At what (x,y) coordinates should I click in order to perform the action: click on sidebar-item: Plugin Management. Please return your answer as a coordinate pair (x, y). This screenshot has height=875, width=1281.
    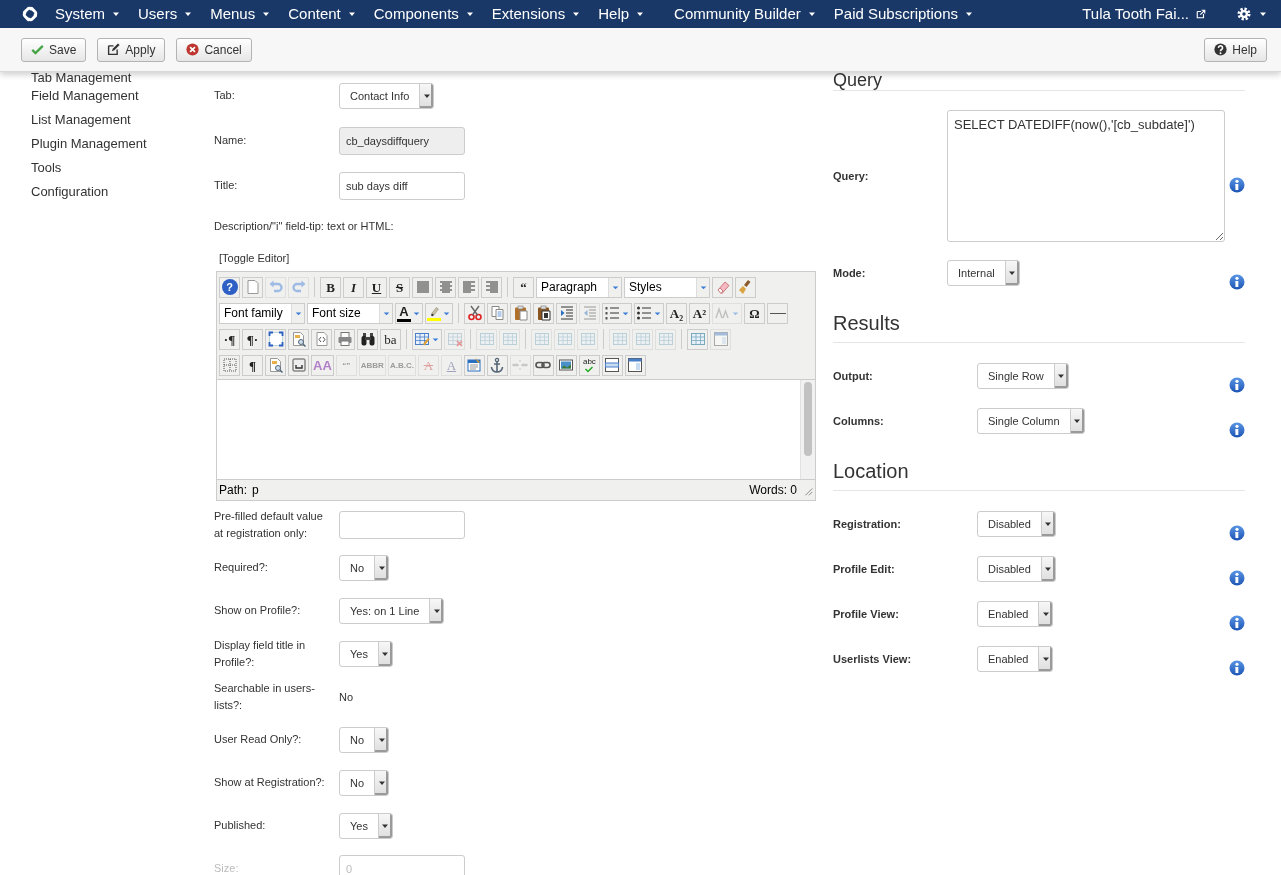
    Looking at the image, I should click on (89, 144).